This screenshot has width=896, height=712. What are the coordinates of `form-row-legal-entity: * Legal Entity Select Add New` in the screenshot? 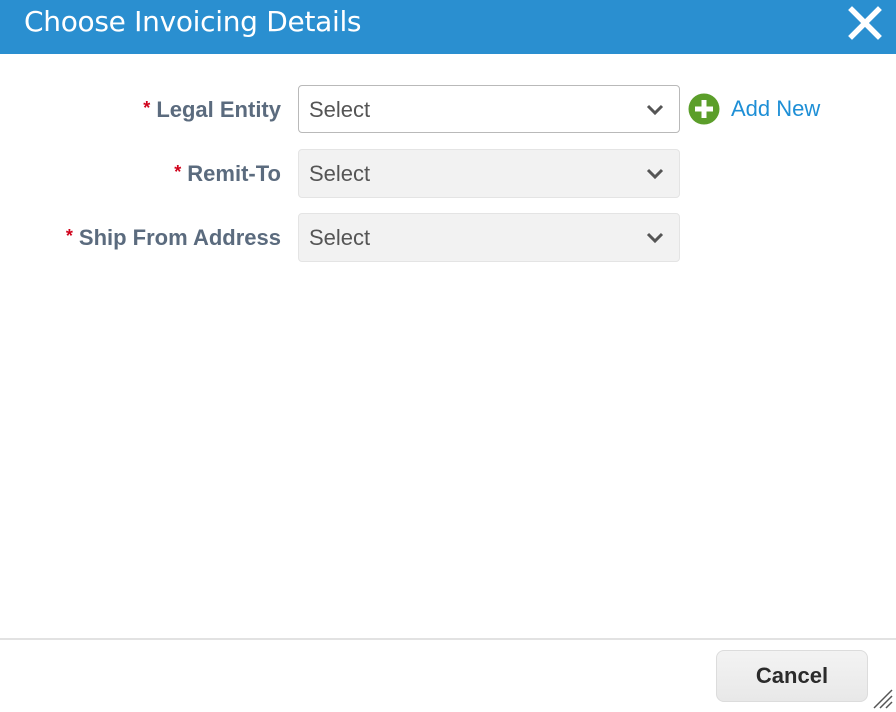 It's located at (448, 110).